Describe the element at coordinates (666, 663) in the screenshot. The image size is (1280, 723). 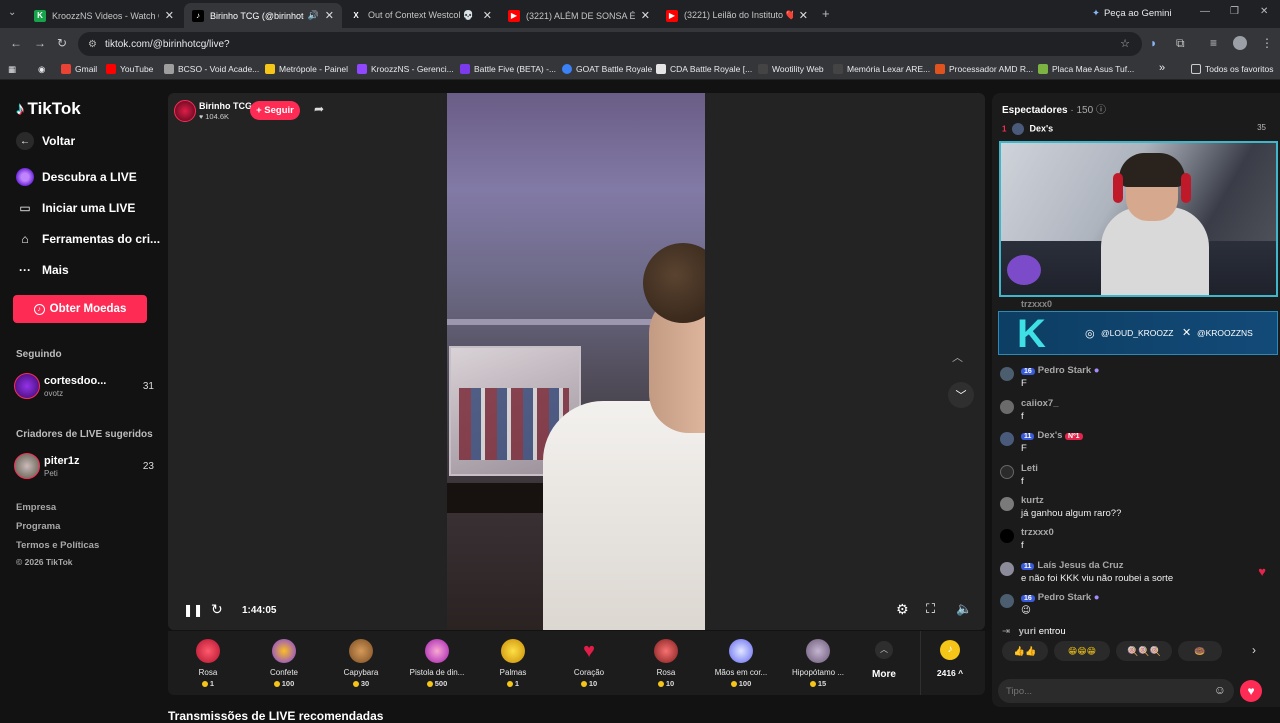
I see `gift-item: Rosa 10` at that location.